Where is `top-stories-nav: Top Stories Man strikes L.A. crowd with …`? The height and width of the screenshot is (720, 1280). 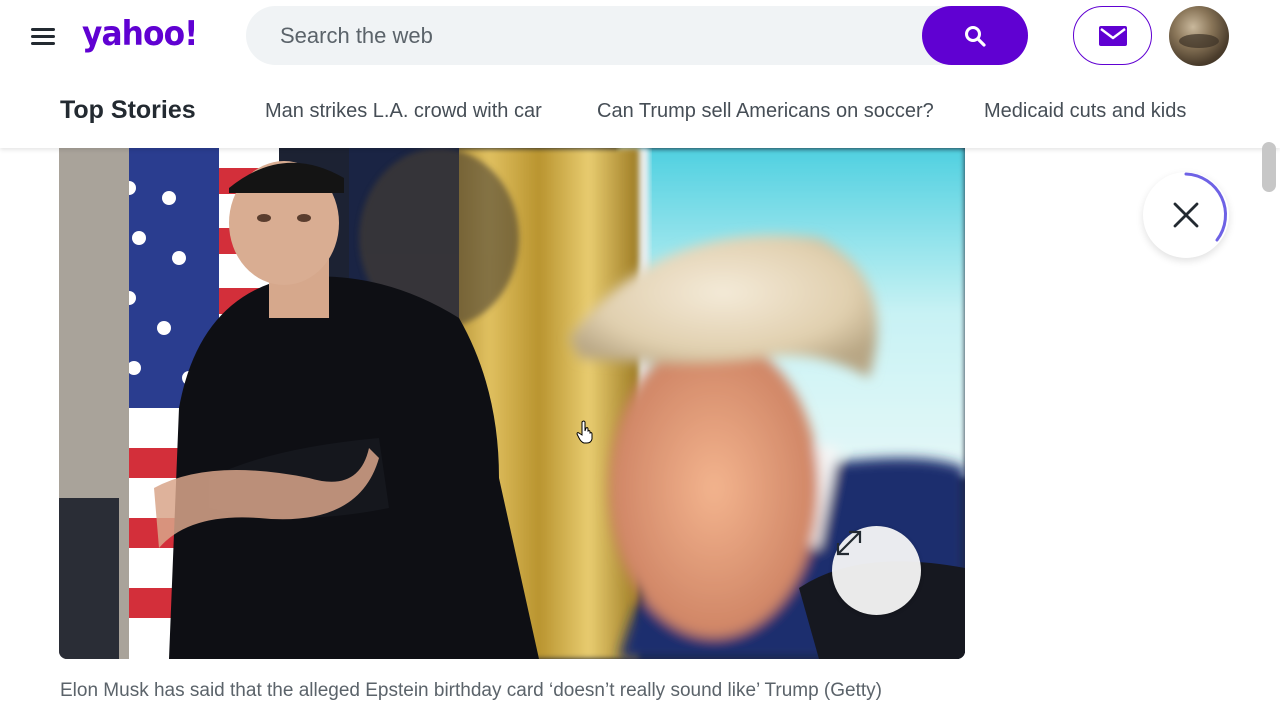 top-stories-nav: Top Stories Man strikes L.A. crowd with … is located at coordinates (640, 113).